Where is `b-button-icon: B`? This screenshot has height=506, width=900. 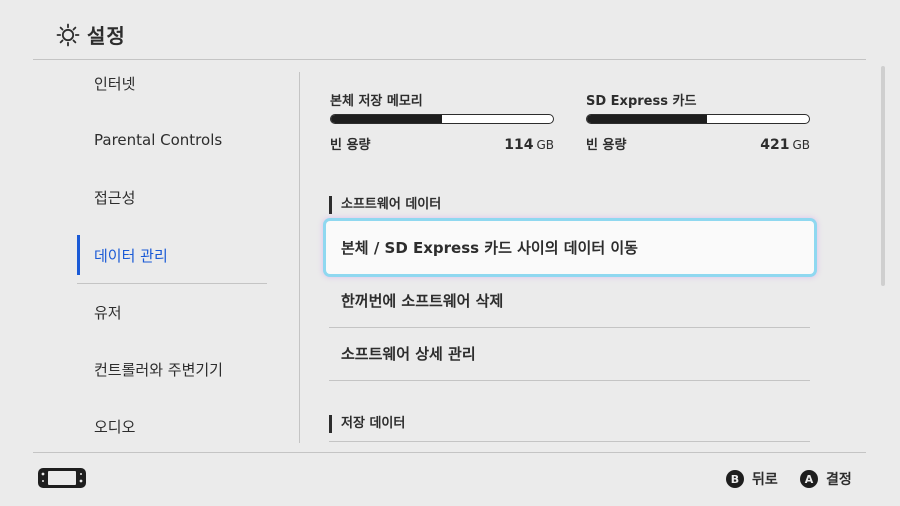 b-button-icon: B is located at coordinates (735, 479).